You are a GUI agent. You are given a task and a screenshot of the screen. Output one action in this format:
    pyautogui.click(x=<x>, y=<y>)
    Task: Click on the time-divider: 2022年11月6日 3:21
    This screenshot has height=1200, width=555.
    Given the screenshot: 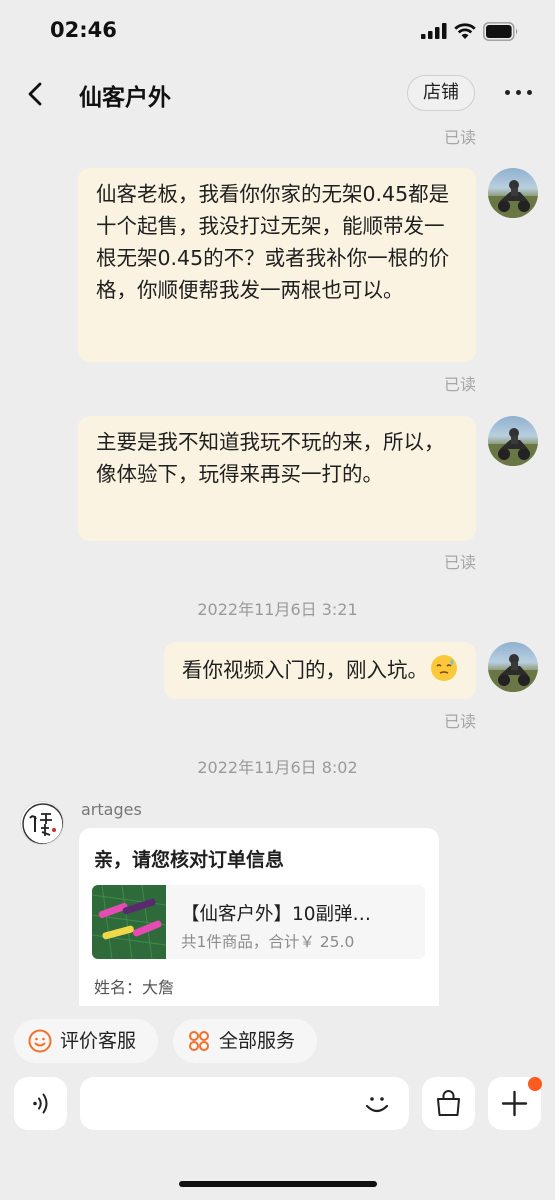 What is the action you would take?
    pyautogui.click(x=277, y=609)
    